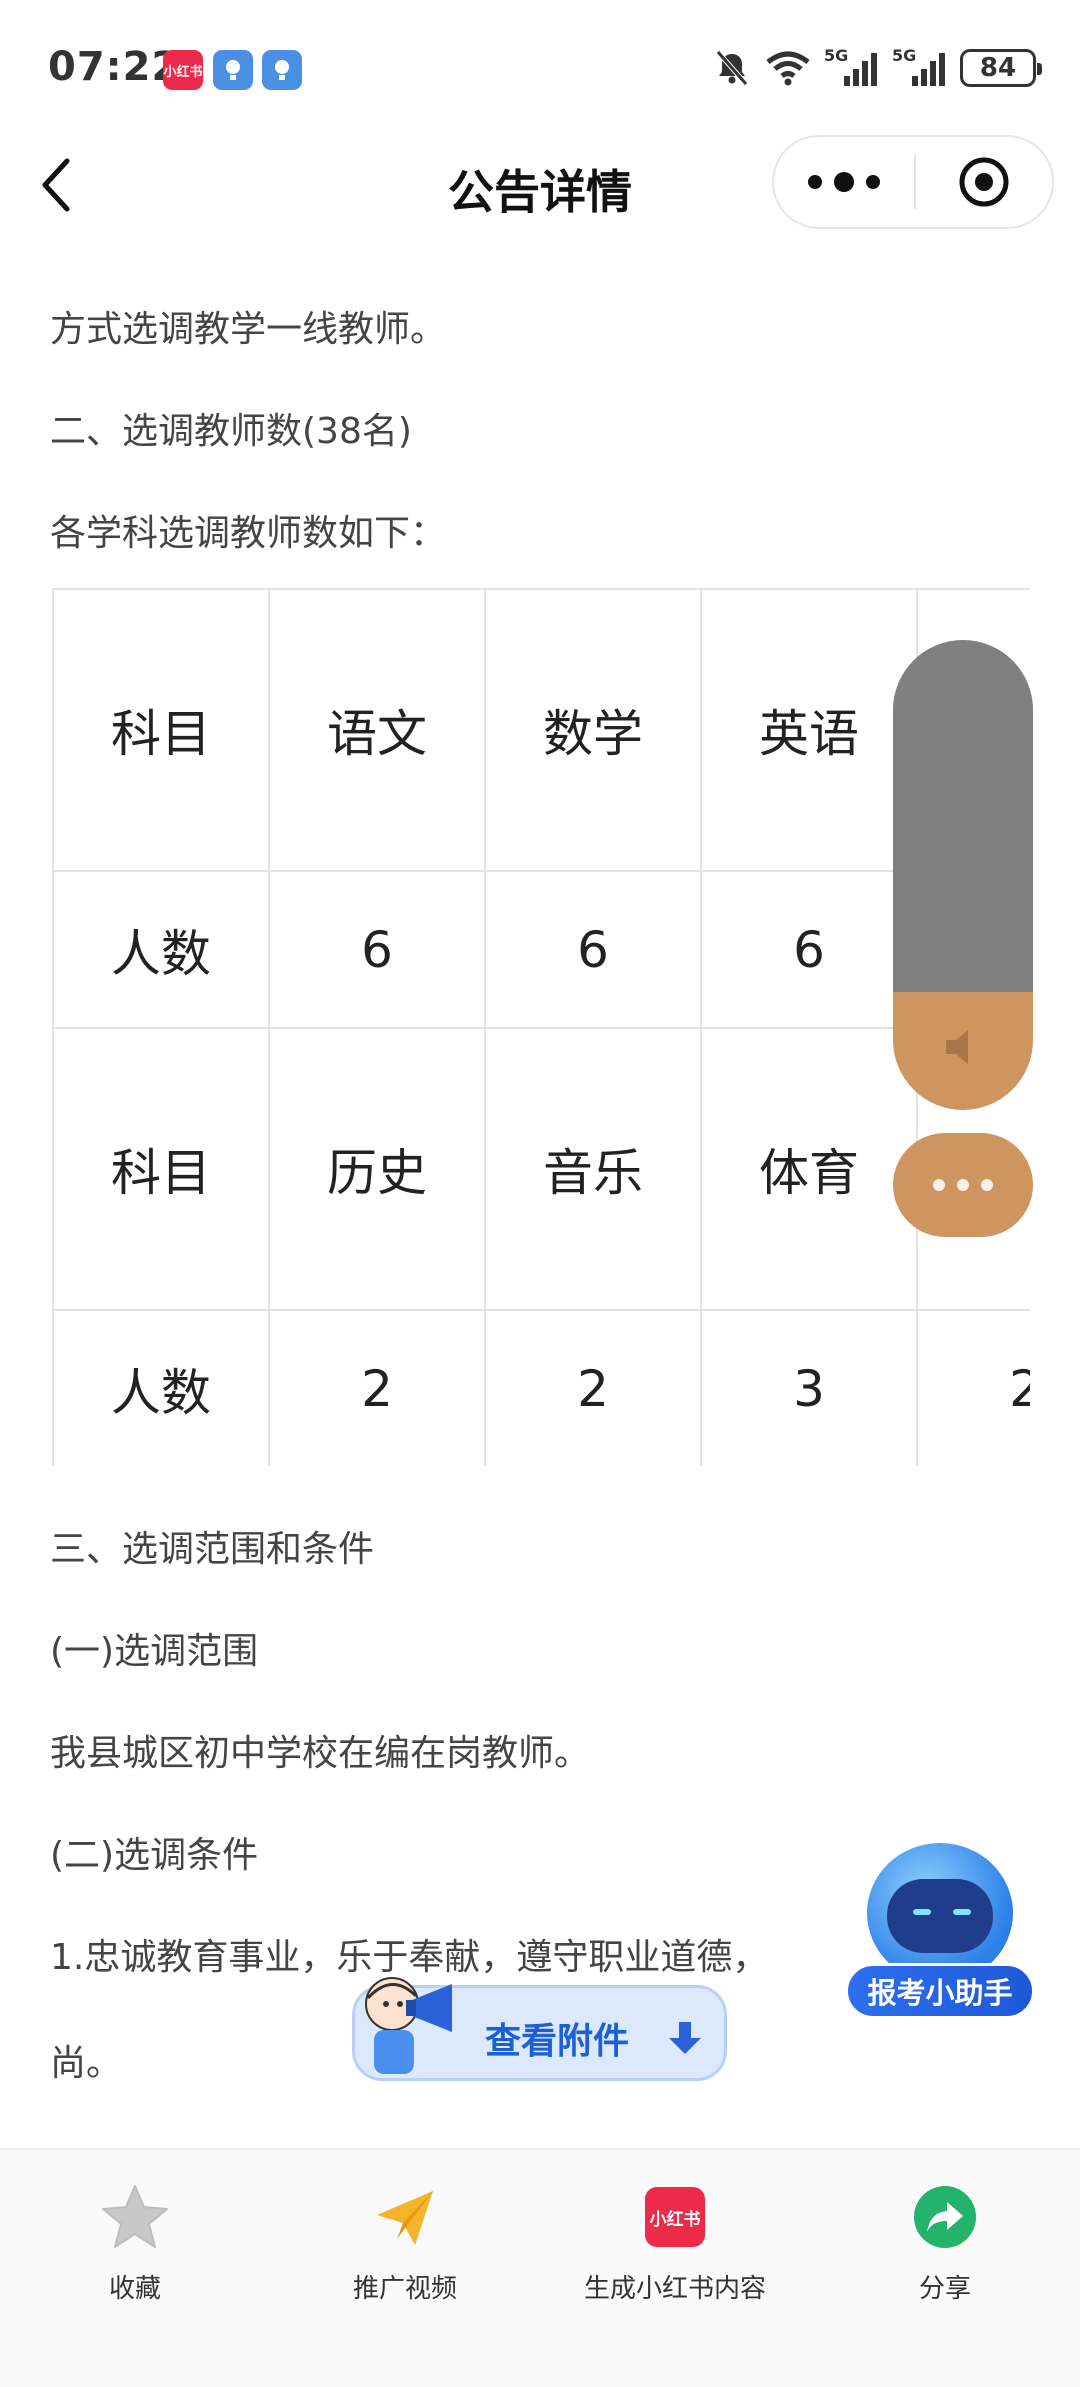  Describe the element at coordinates (809, 1169) in the screenshot. I see `table-cell: 体育` at that location.